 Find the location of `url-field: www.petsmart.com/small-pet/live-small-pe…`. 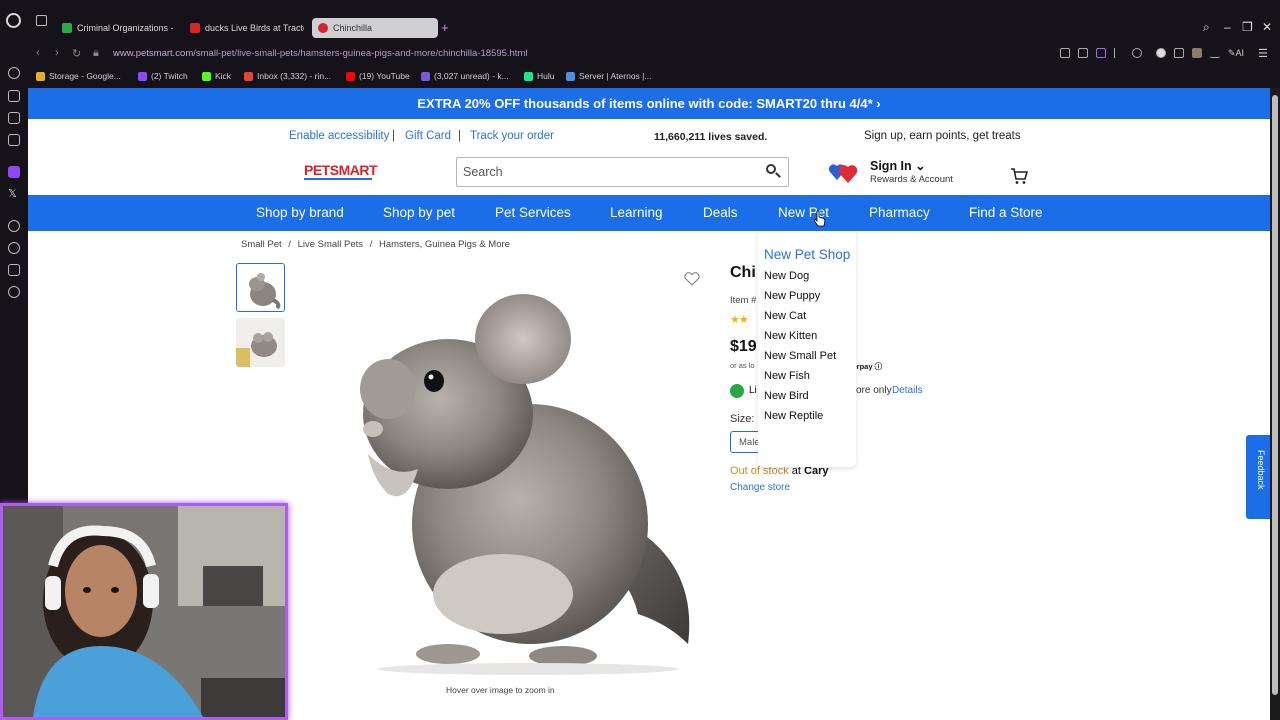

url-field: www.petsmart.com/small-pet/live-small-pe… is located at coordinates (320, 53).